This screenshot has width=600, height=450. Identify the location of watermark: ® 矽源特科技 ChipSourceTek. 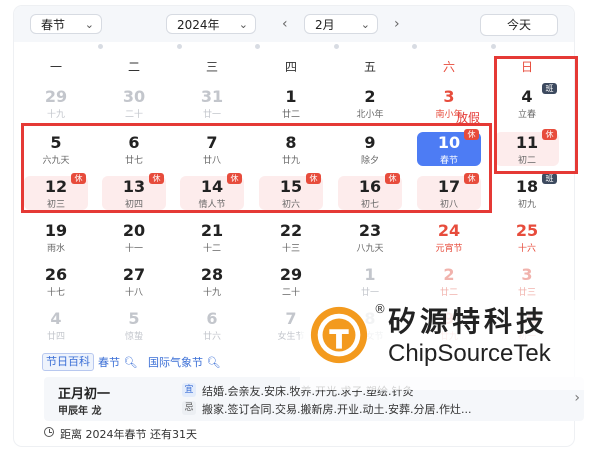
(445, 345).